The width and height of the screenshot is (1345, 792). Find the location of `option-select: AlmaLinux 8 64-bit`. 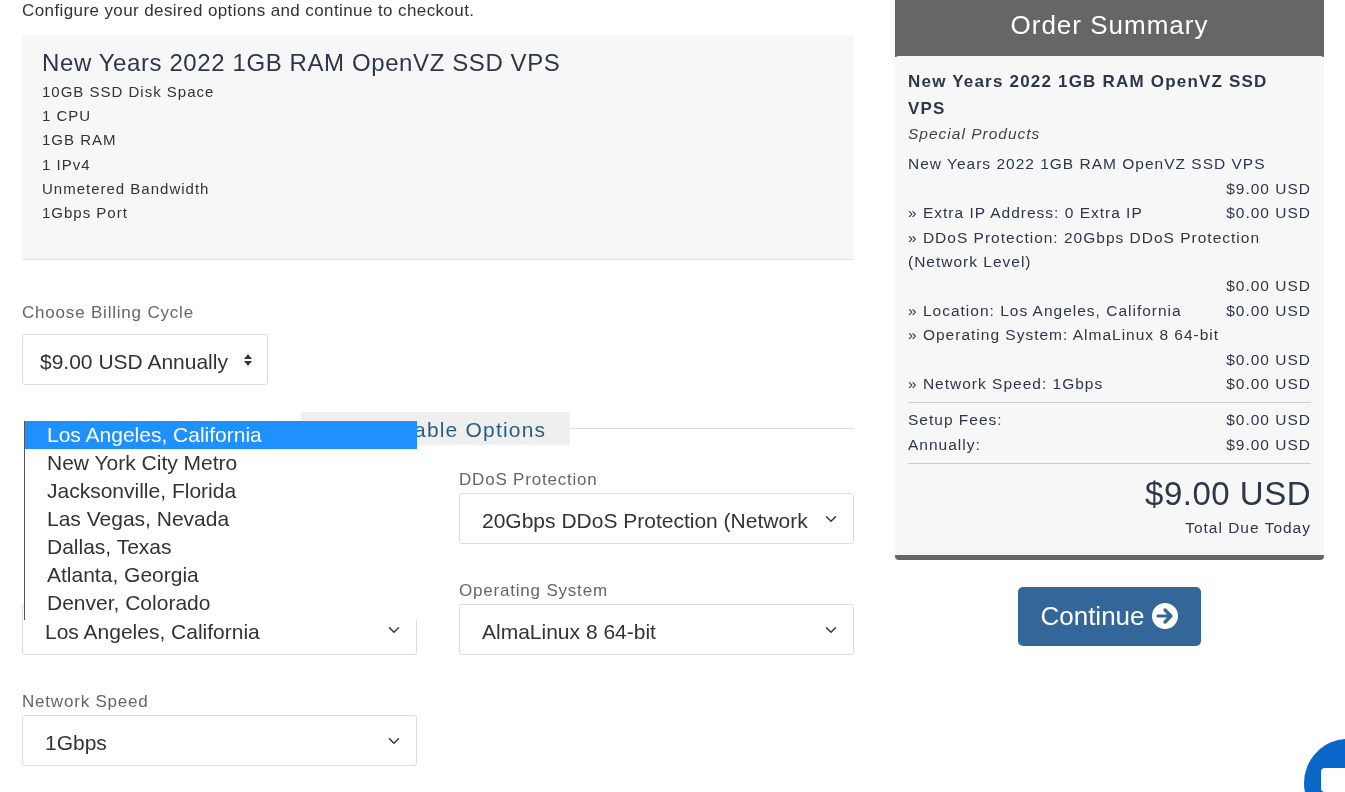

option-select: AlmaLinux 8 64-bit is located at coordinates (656, 629).